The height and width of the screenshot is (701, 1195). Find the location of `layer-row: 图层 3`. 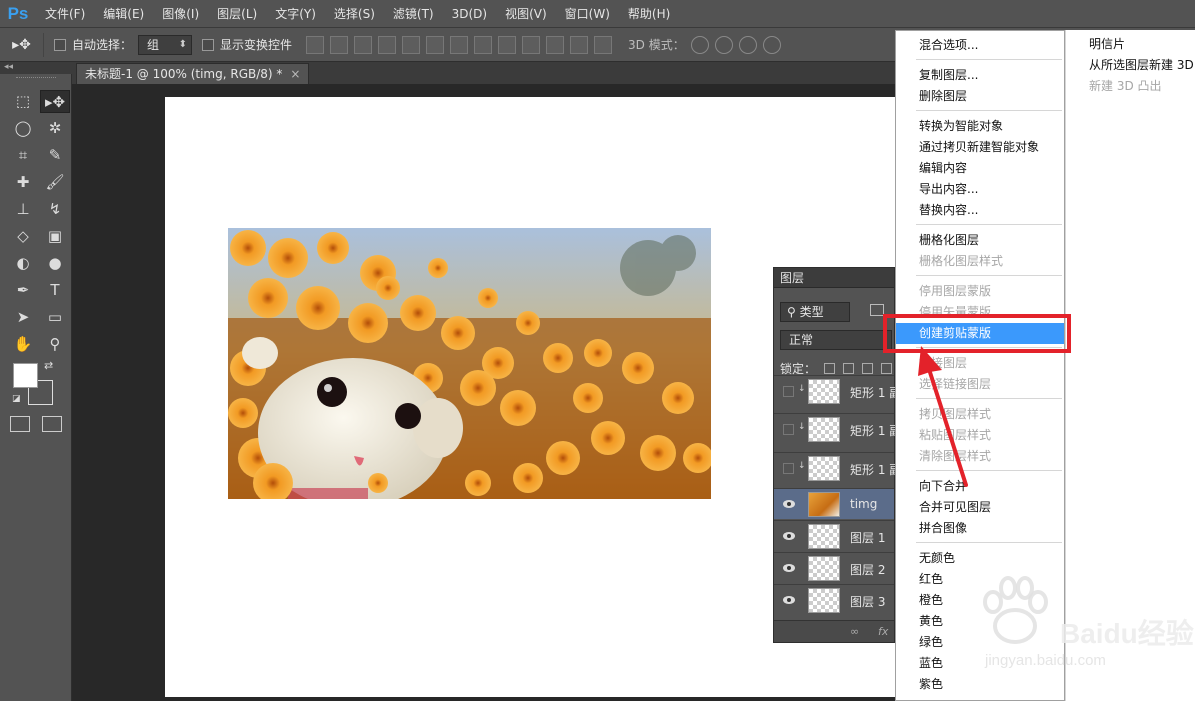

layer-row: 图层 3 is located at coordinates (834, 599).